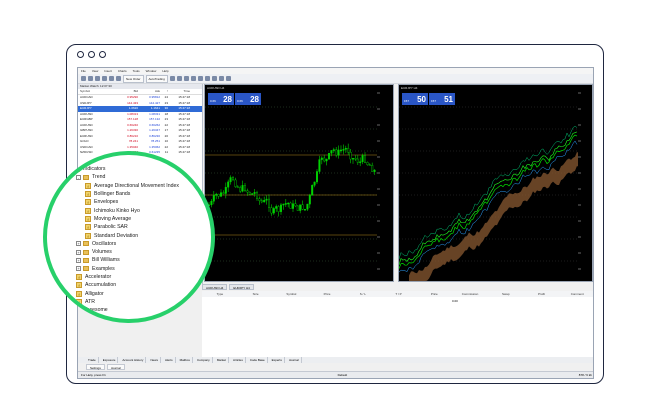 The height and width of the screenshot is (413, 672). I want to click on menu-window: Window, so click(151, 71).